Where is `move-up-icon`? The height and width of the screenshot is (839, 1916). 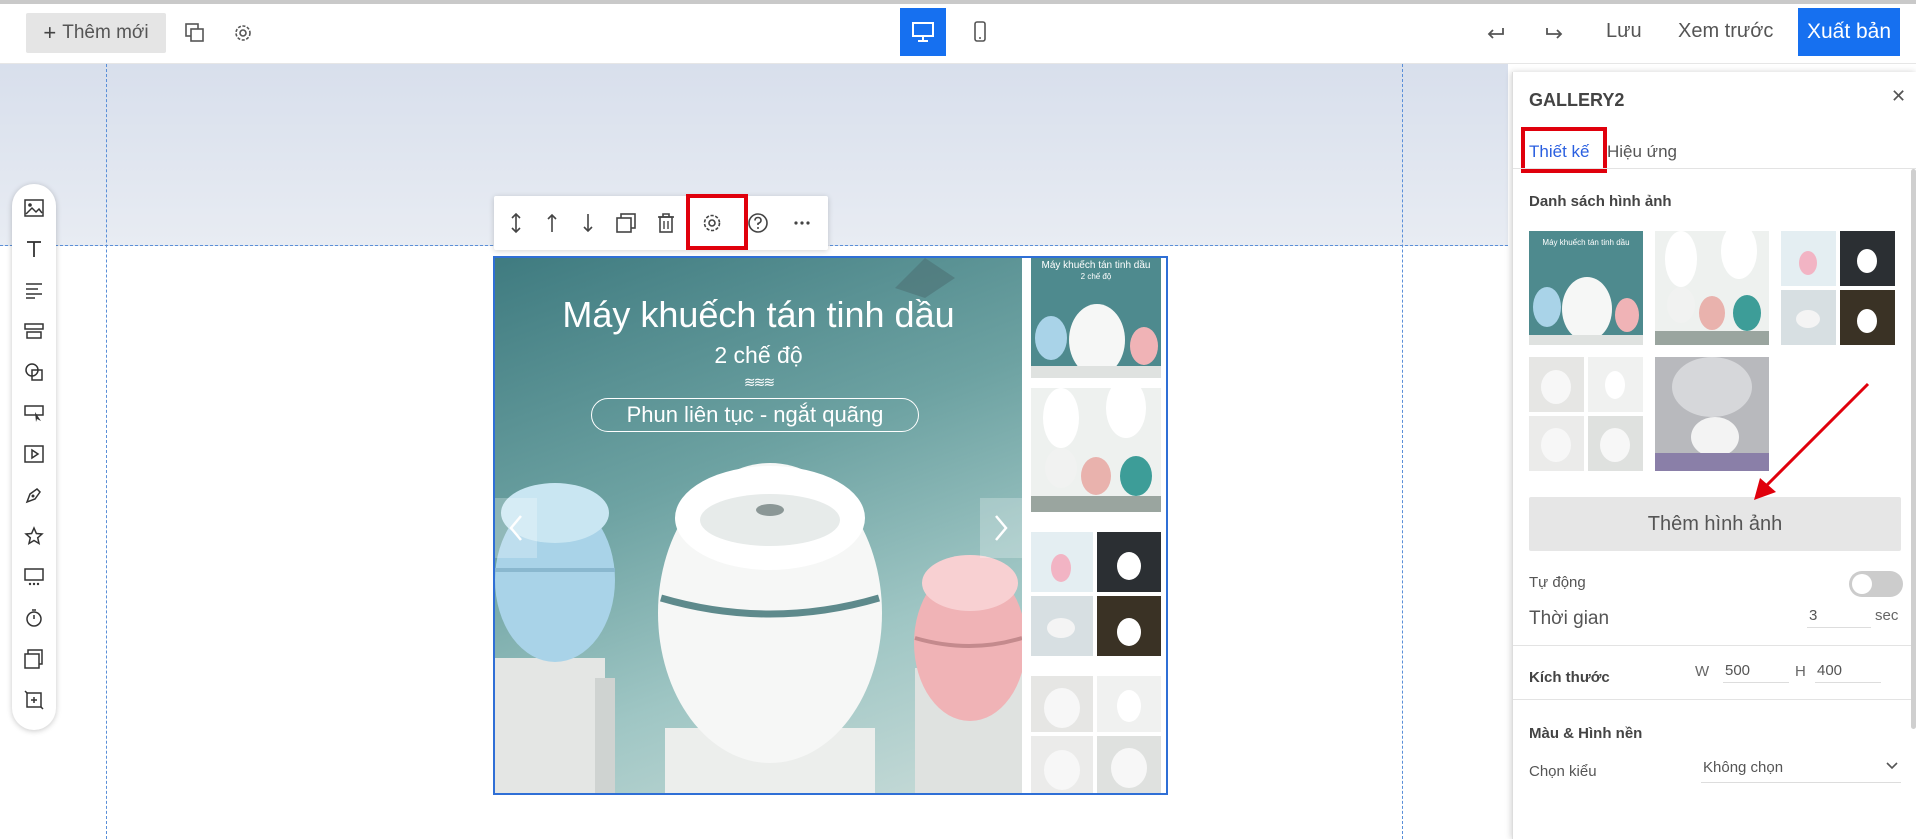 move-up-icon is located at coordinates (552, 223).